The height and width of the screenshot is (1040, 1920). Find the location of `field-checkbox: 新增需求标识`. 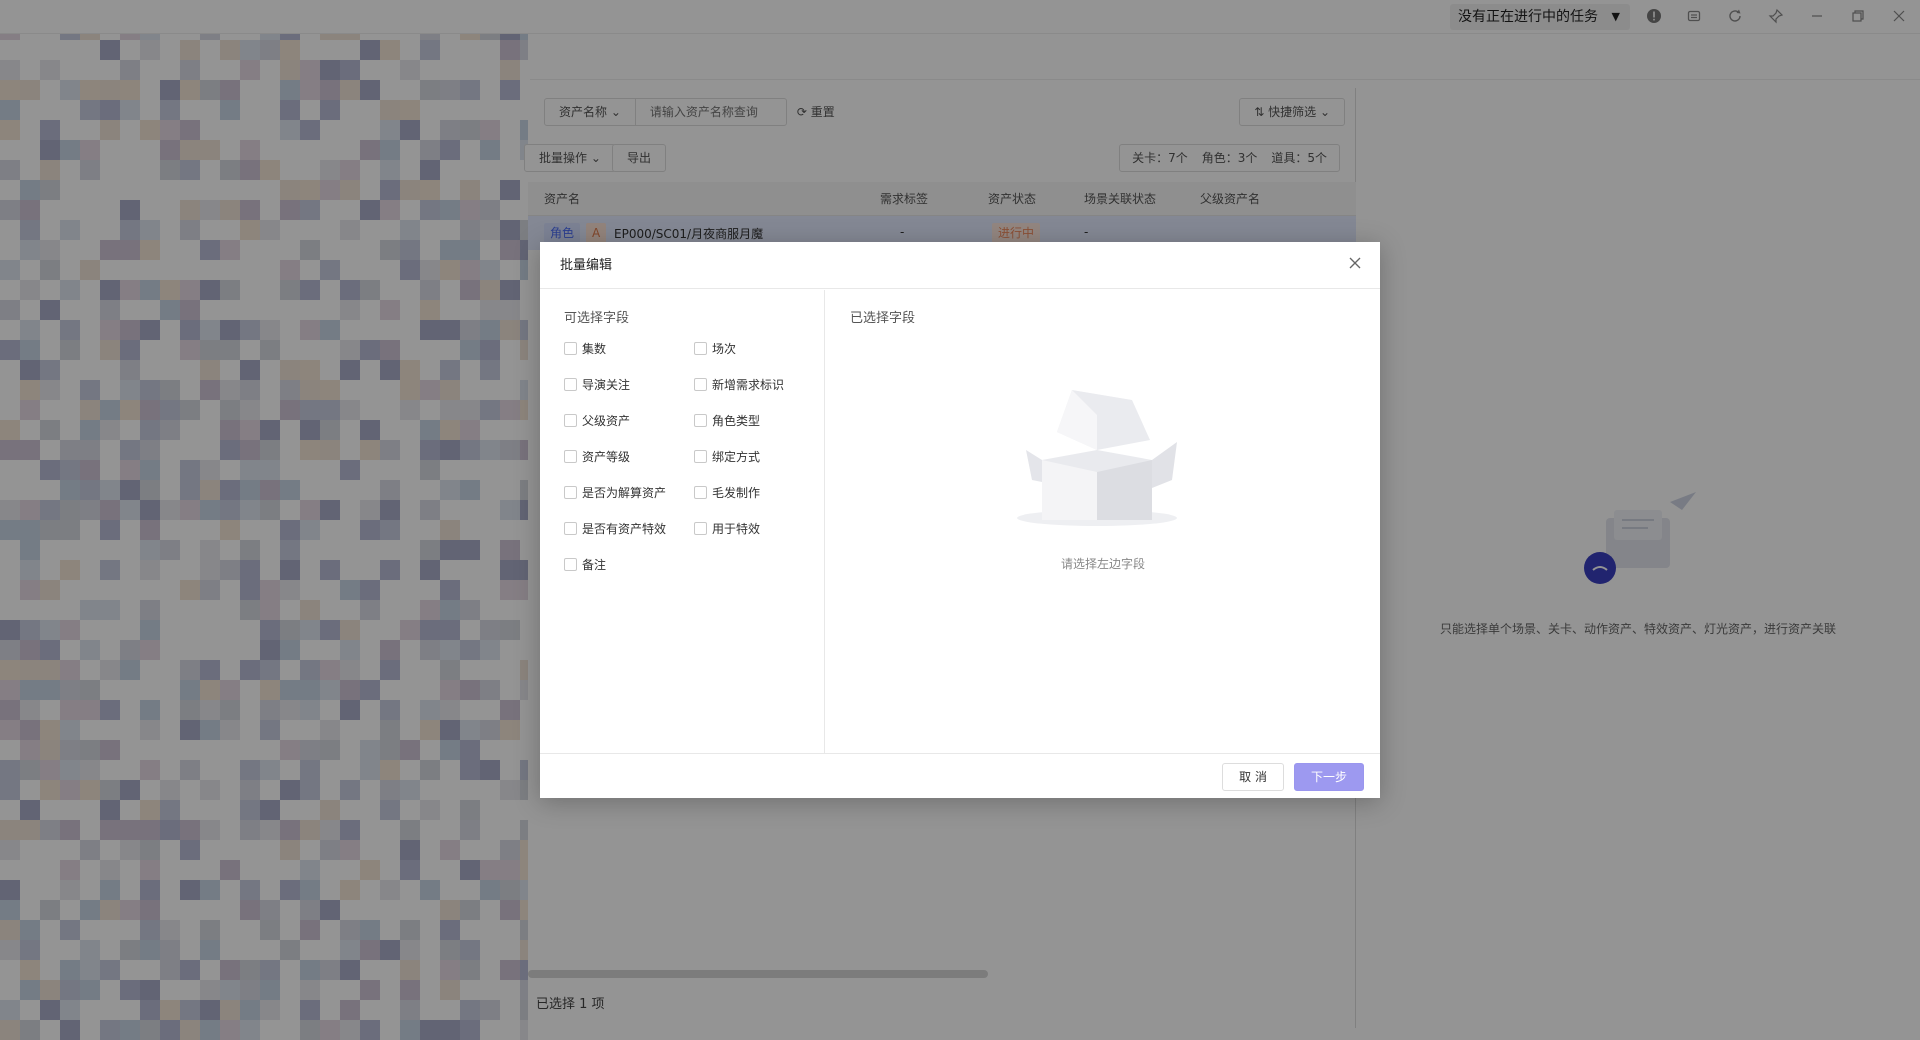

field-checkbox: 新增需求标识 is located at coordinates (739, 384).